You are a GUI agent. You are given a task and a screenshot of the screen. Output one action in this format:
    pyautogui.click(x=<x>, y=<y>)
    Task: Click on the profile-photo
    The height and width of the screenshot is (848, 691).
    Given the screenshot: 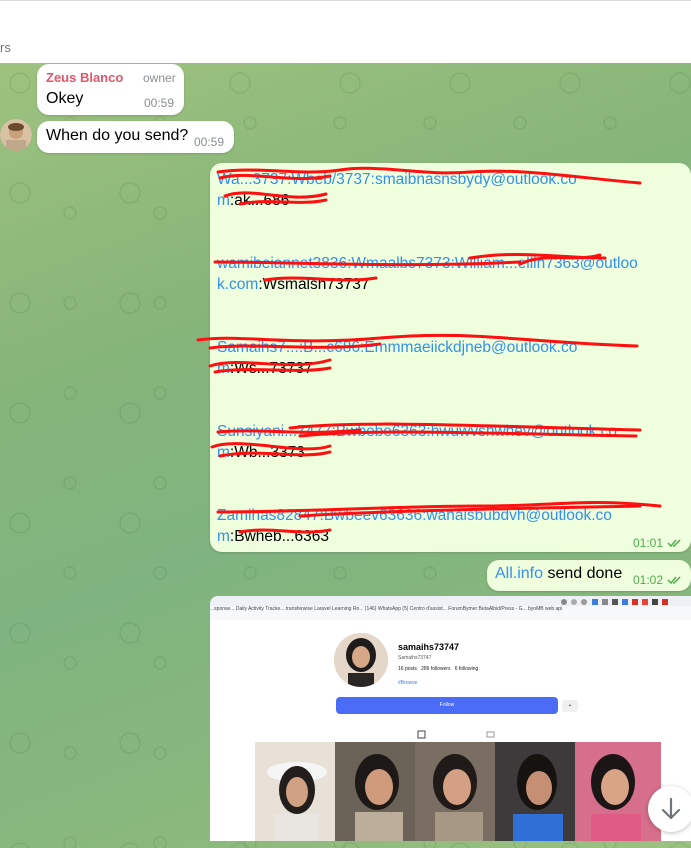 What is the action you would take?
    pyautogui.click(x=361, y=660)
    